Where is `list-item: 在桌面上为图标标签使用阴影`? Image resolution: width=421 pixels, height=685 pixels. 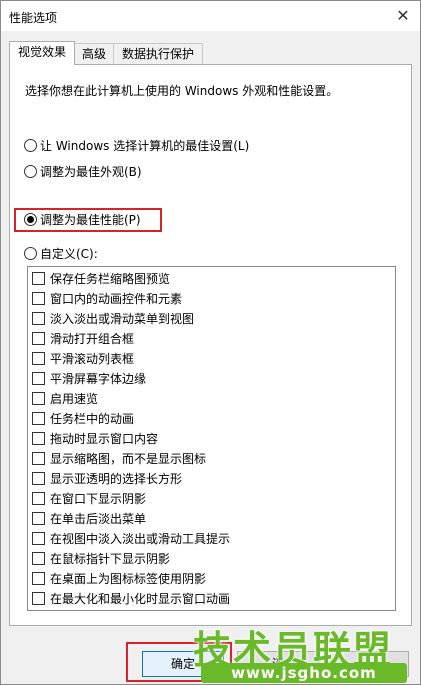 list-item: 在桌面上为图标标签使用阴影 is located at coordinates (119, 579).